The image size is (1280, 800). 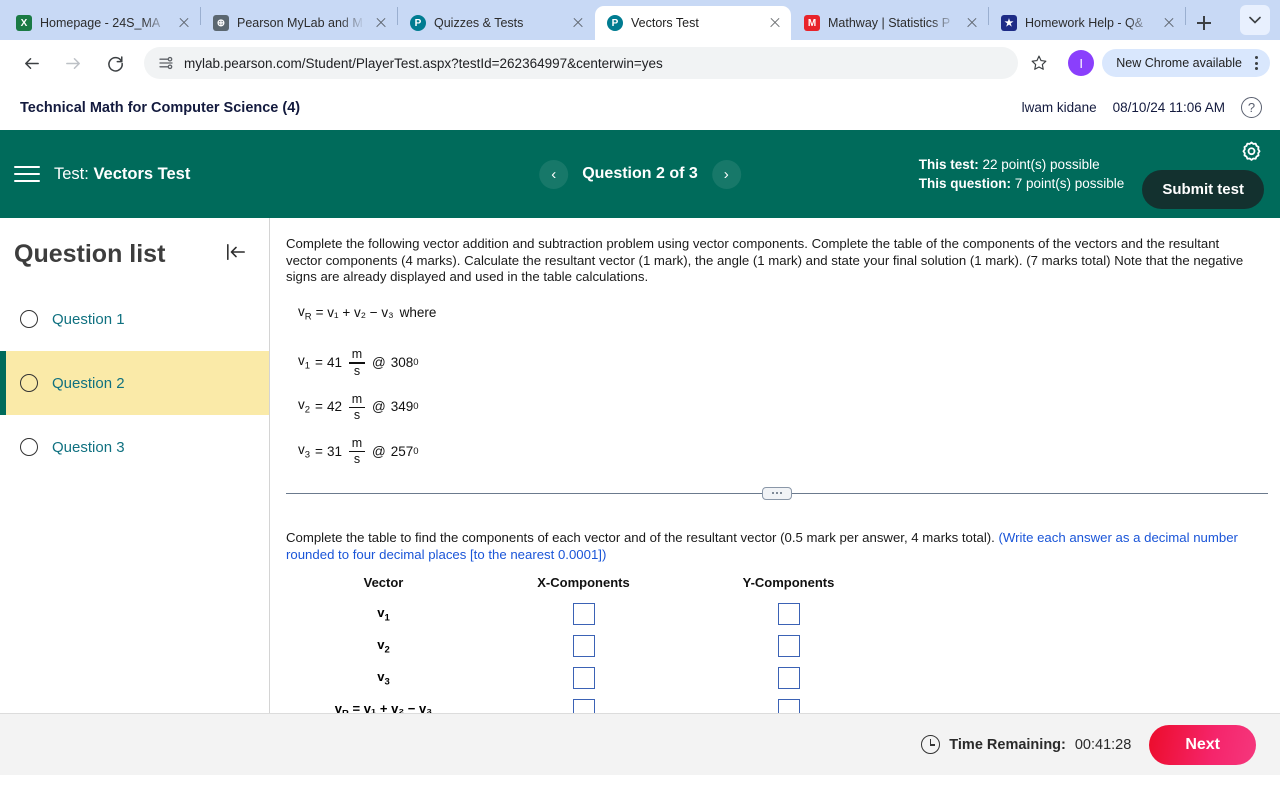 I want to click on new-tab-button, so click(x=1204, y=23).